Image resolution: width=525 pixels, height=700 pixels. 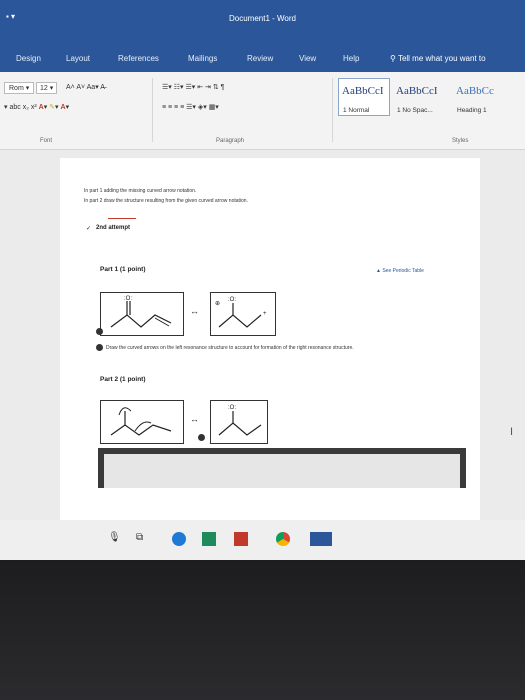 I want to click on group-label-paragraph: Paragraph, so click(x=230, y=141).